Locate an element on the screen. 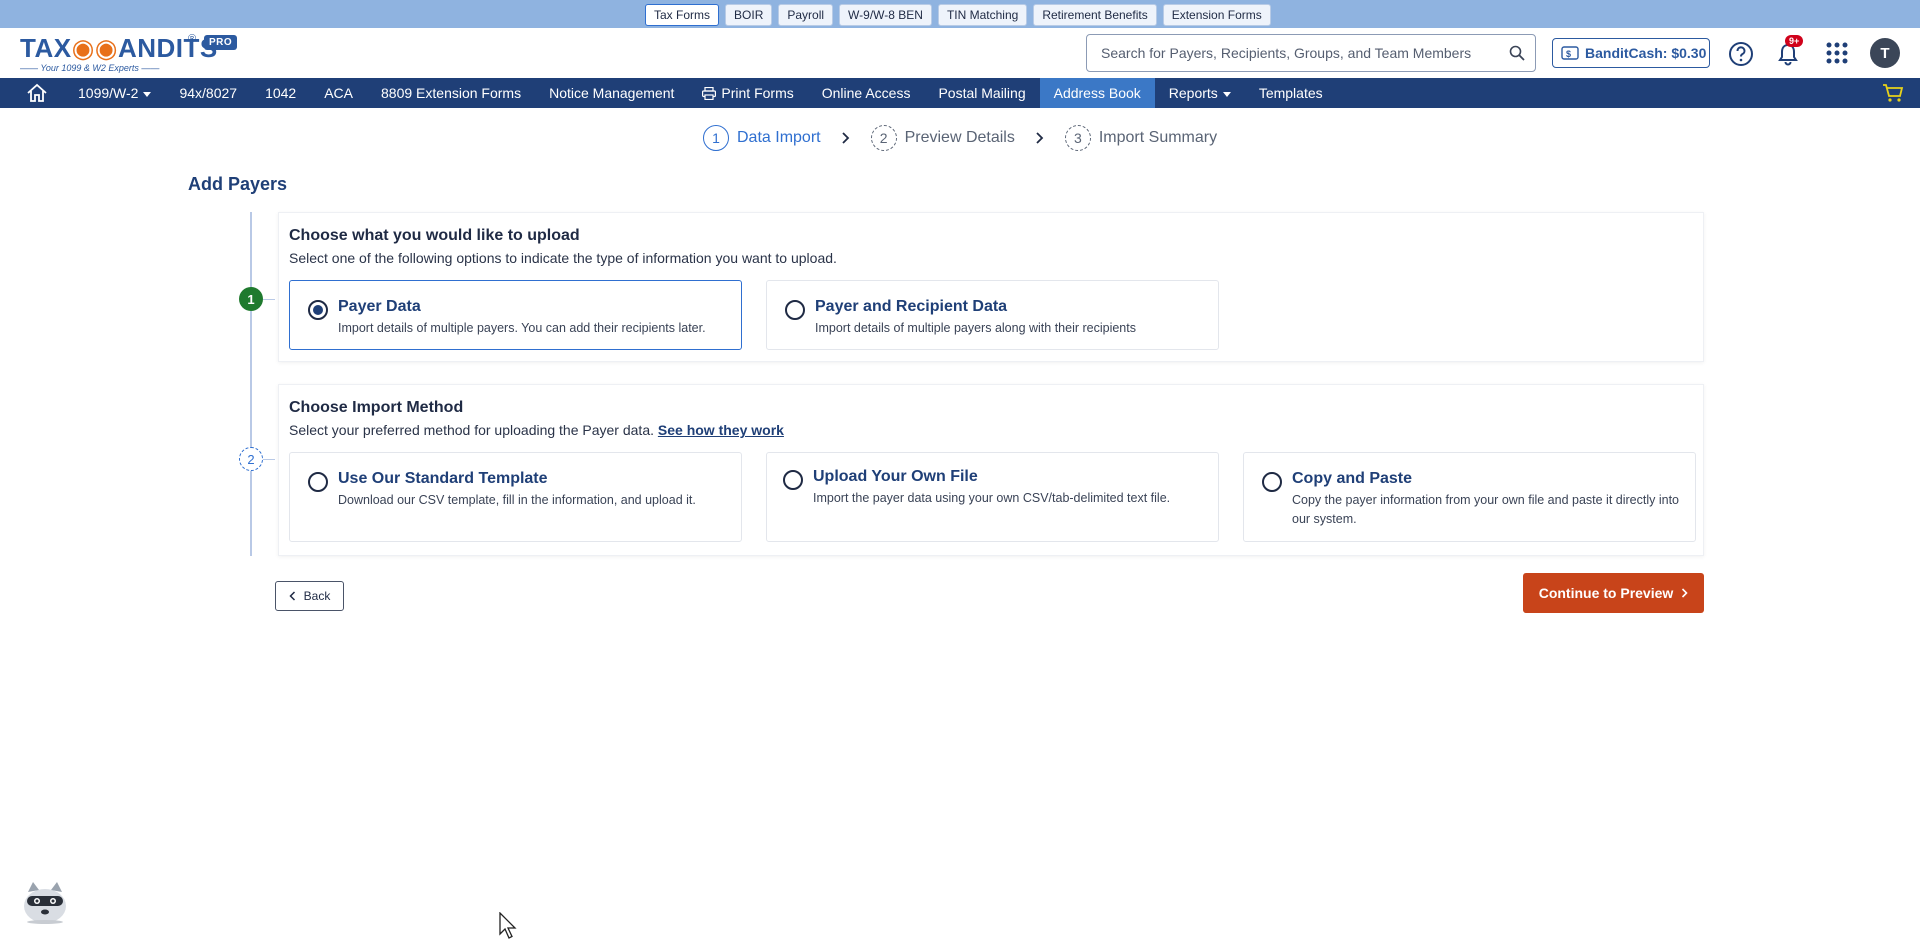  product-tab-boir: BOIR is located at coordinates (749, 15).